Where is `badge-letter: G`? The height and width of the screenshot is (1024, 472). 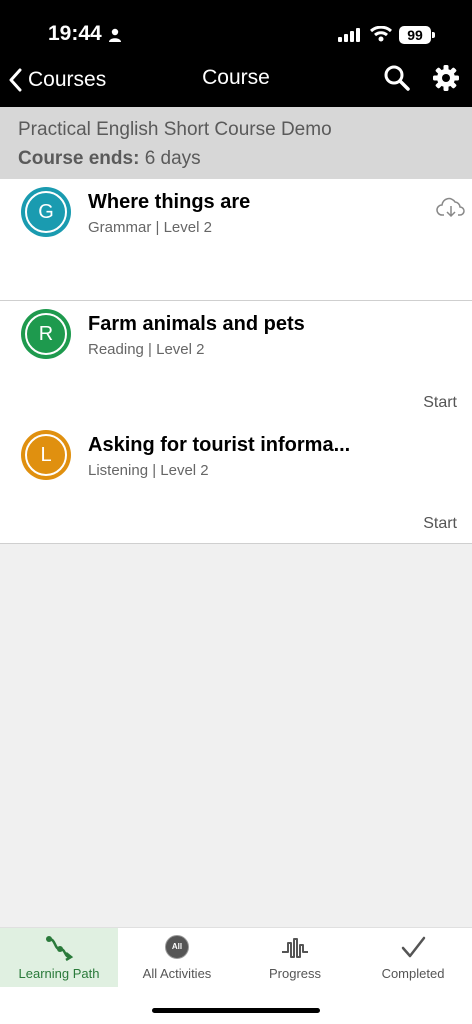 badge-letter: G is located at coordinates (46, 212).